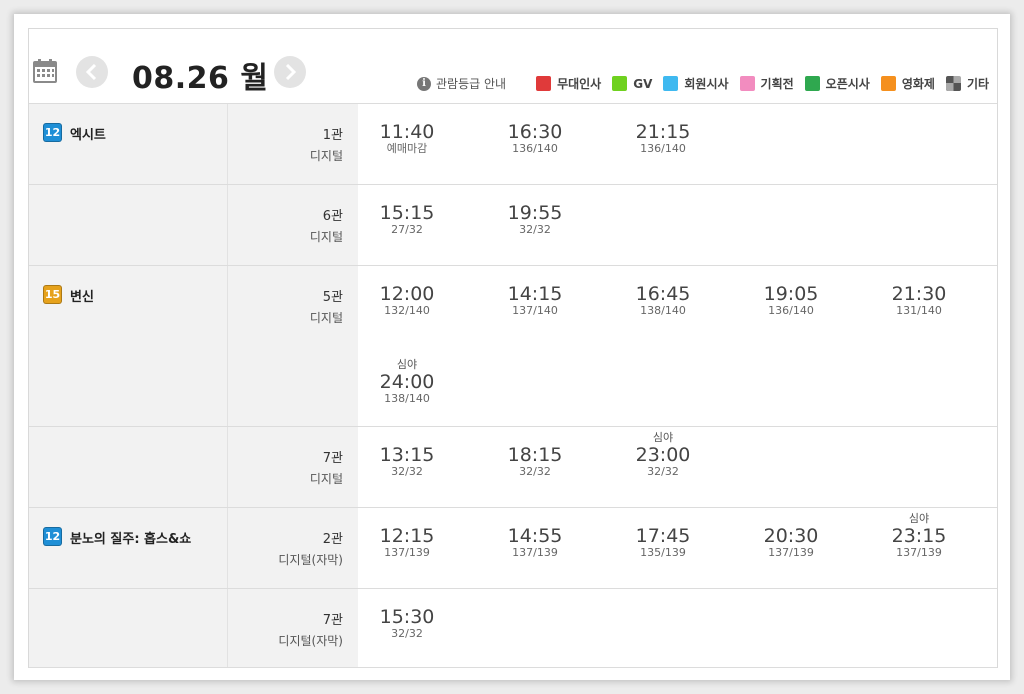 The image size is (1024, 694). I want to click on legend-item: GV, so click(632, 83).